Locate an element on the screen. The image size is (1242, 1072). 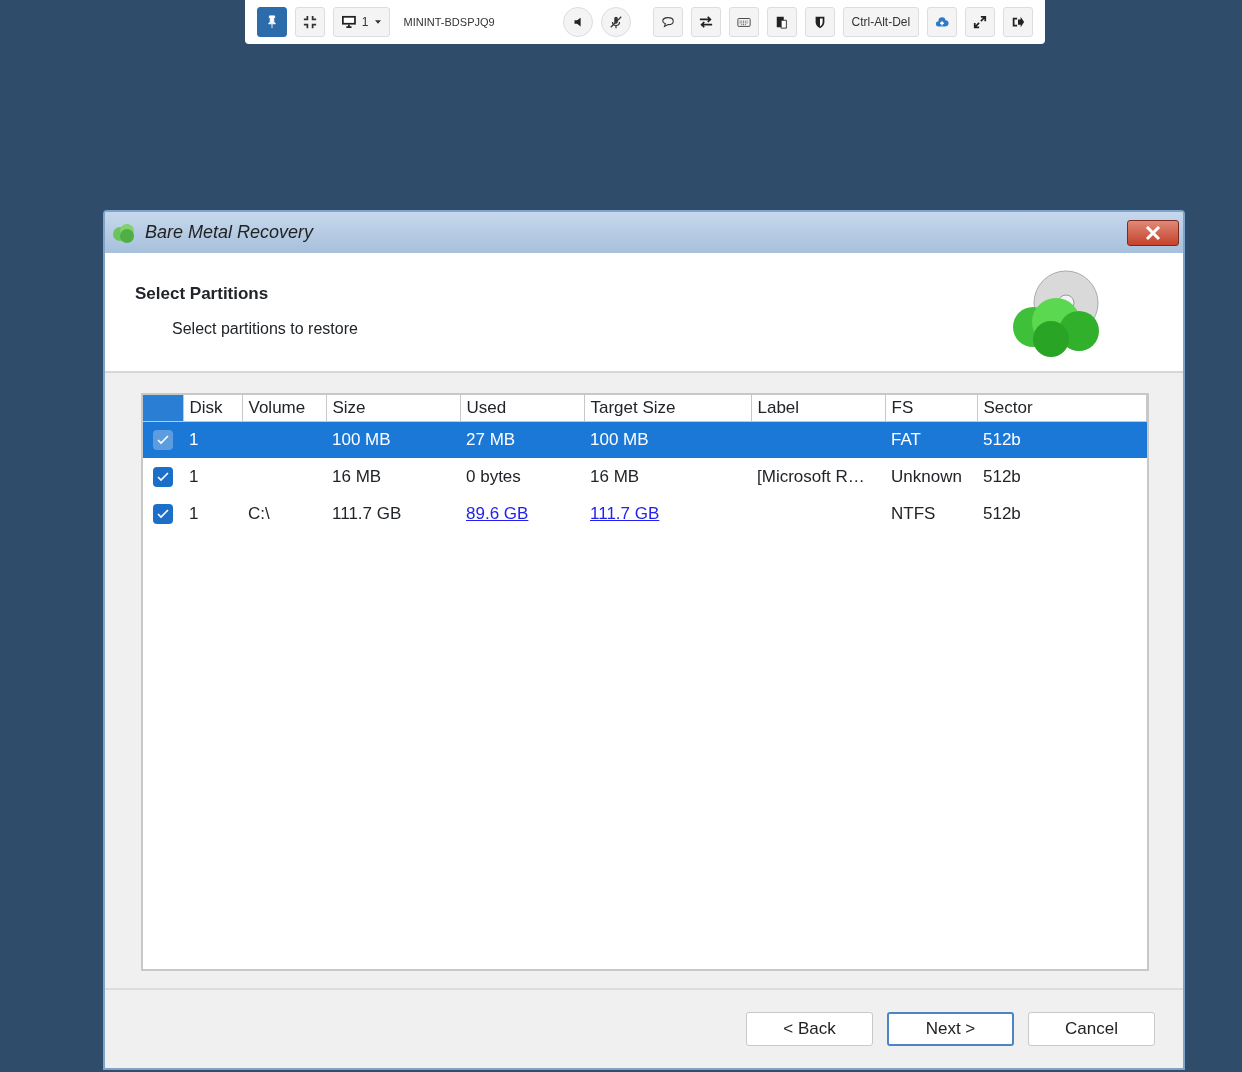
expand-button is located at coordinates (980, 22).